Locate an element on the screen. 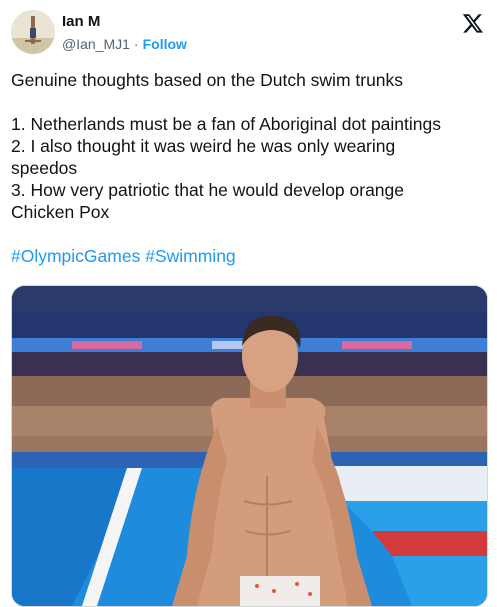 The height and width of the screenshot is (607, 497). x-logo-icon is located at coordinates (473, 23).